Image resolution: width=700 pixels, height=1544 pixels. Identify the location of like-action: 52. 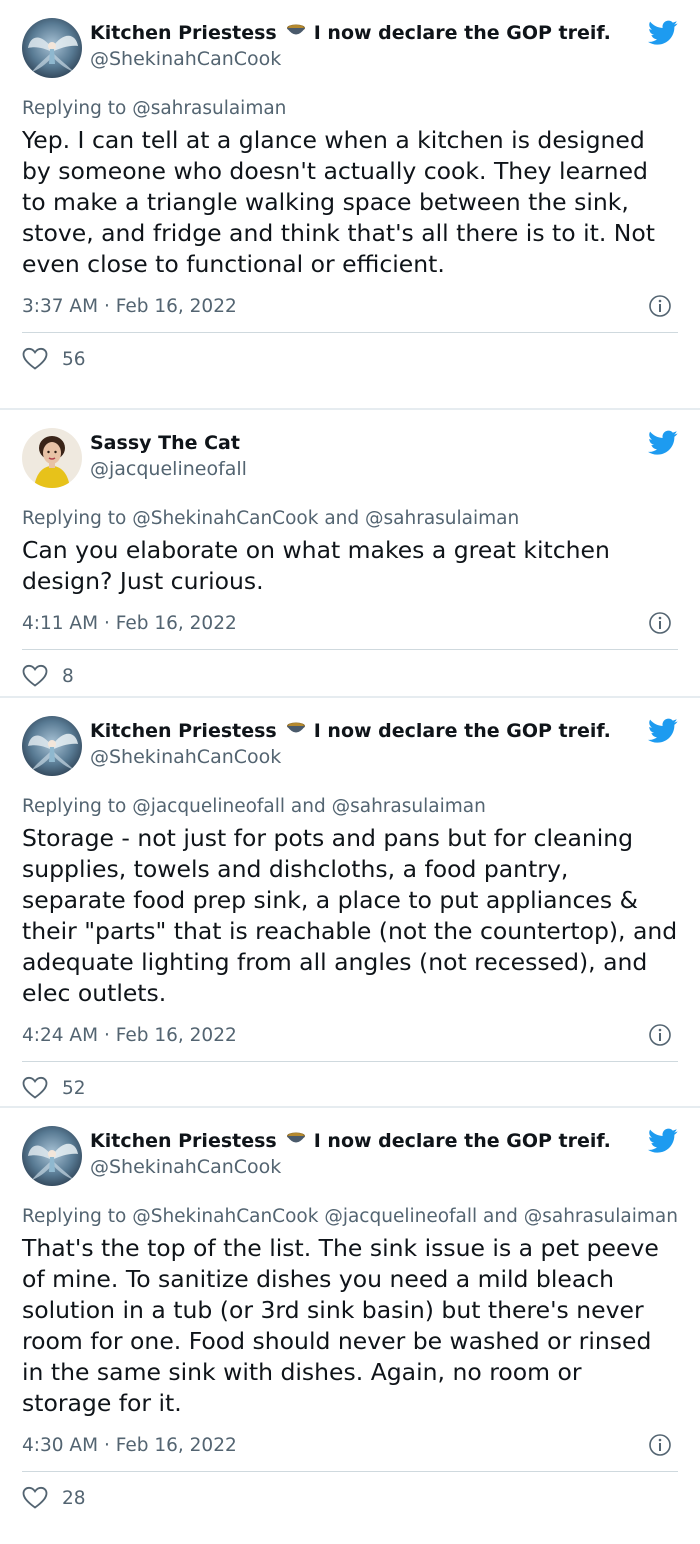
(350, 1088).